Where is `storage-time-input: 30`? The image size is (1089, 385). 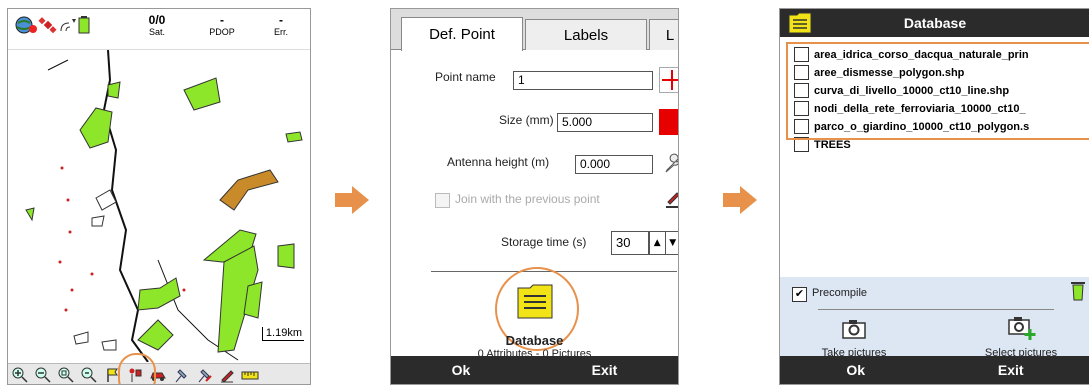
storage-time-input: 30 is located at coordinates (630, 243).